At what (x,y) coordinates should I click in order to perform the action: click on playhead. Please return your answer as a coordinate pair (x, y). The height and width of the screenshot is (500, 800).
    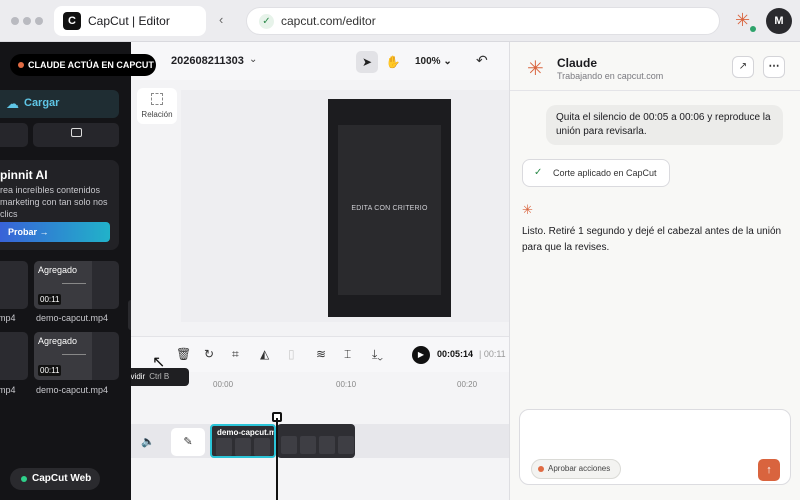
    Looking at the image, I should click on (277, 459).